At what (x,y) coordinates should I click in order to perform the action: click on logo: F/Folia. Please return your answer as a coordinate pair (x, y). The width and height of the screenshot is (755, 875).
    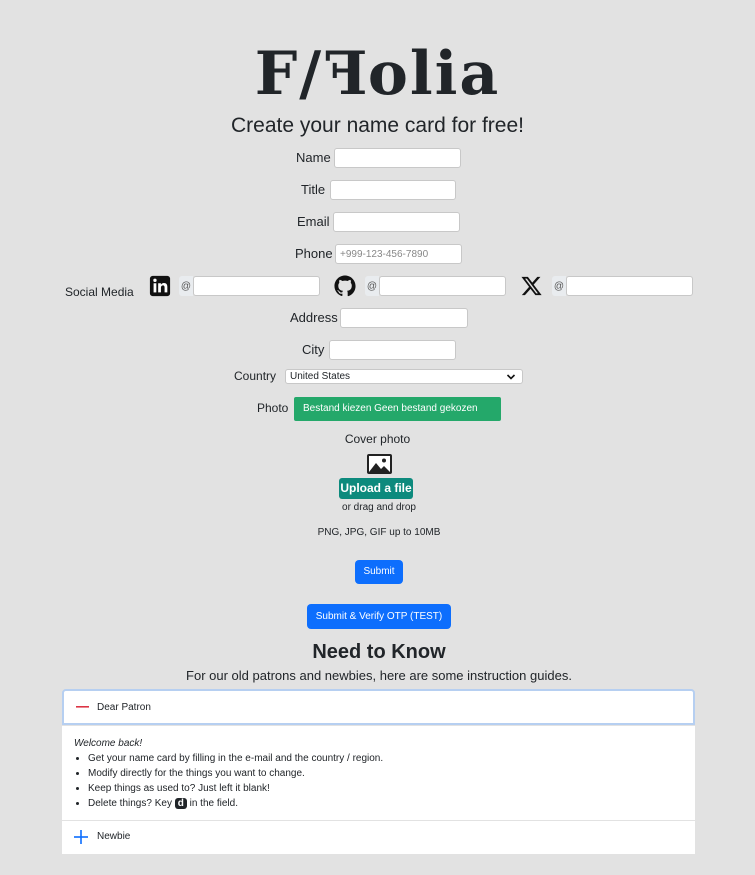
    Looking at the image, I should click on (377, 74).